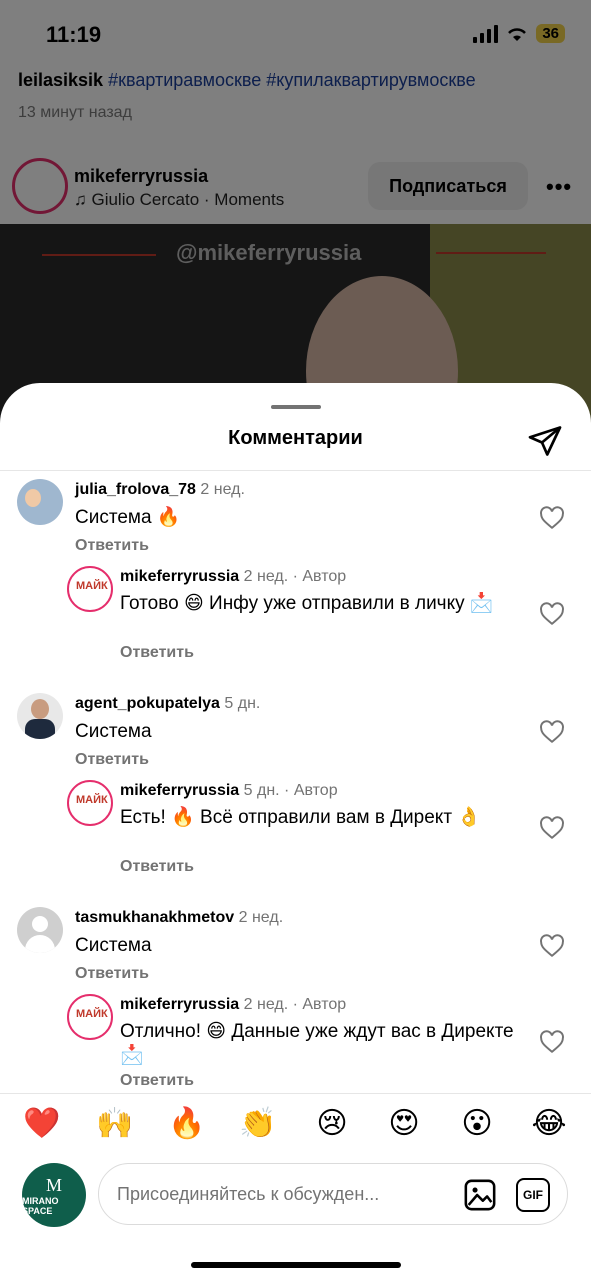  Describe the element at coordinates (300, 817) in the screenshot. I see `comment-text: Есть! 🔥 Всё отправили вам в Директ 👌` at that location.